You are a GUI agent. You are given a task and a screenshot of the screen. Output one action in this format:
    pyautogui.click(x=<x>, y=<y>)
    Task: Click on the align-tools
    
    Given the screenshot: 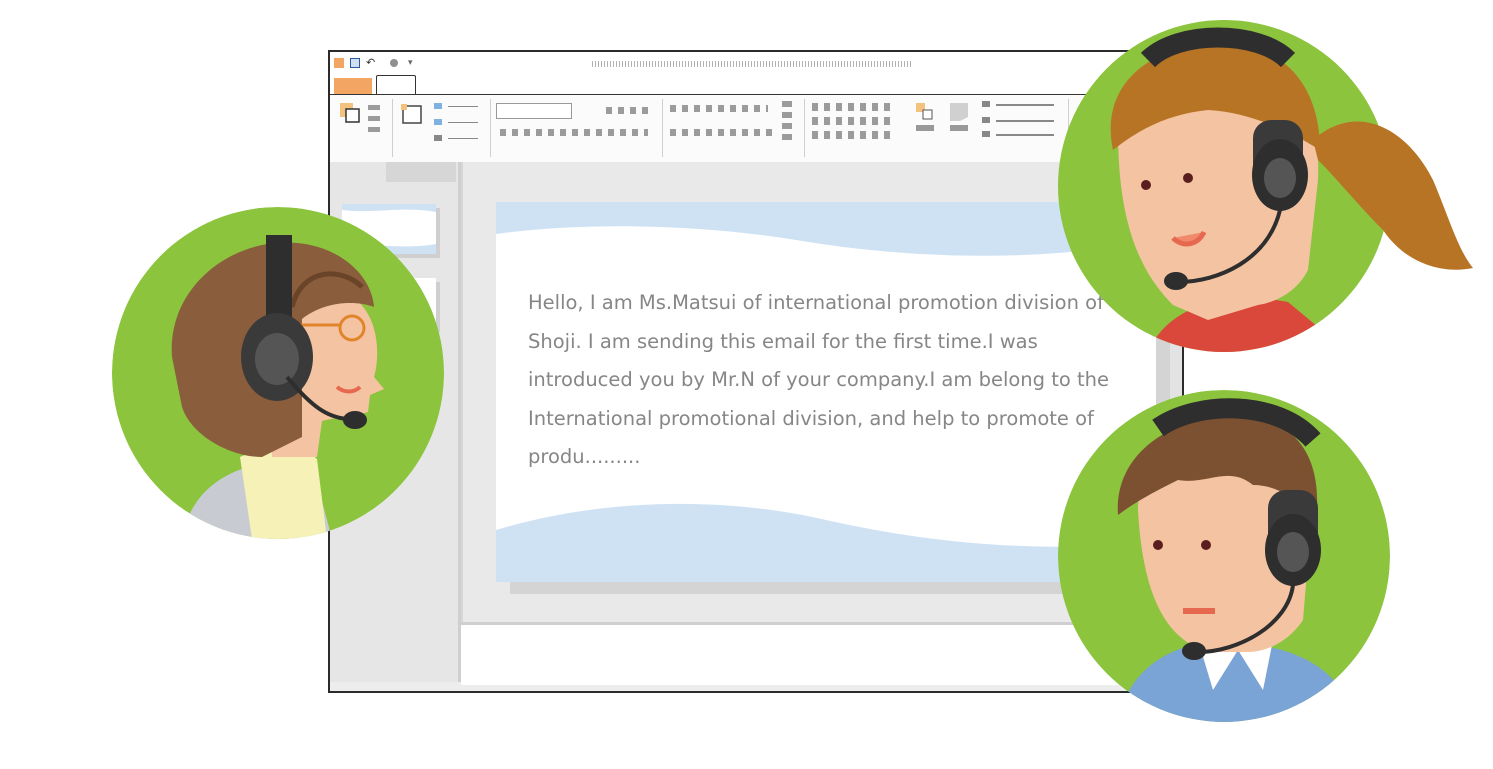 What is the action you would take?
    pyautogui.click(x=722, y=132)
    